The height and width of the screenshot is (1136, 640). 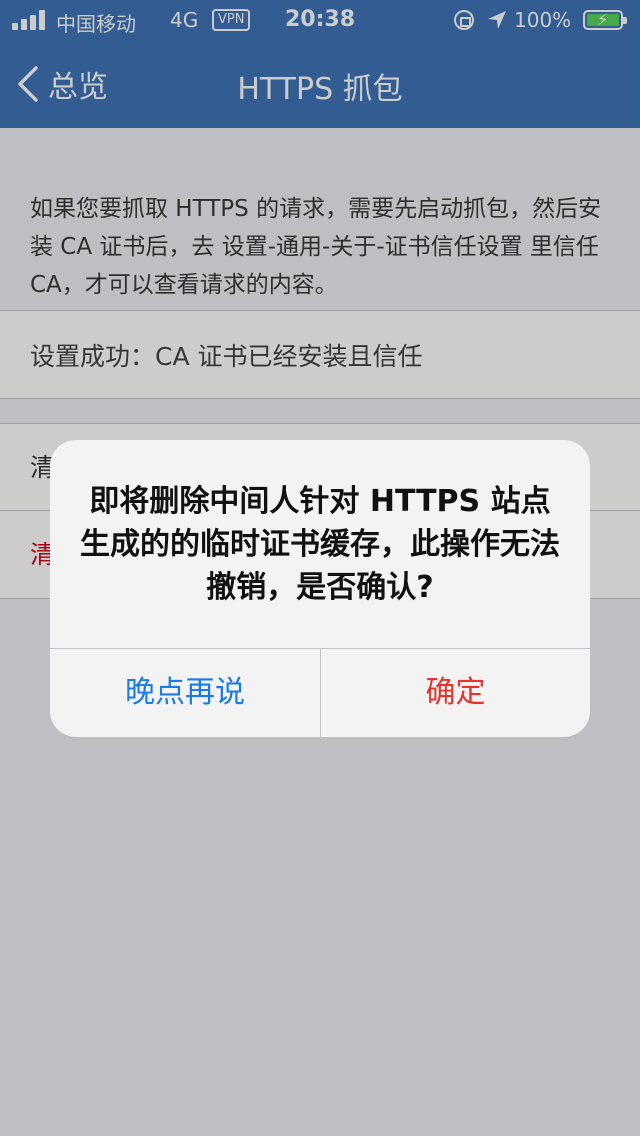 What do you see at coordinates (185, 693) in the screenshot?
I see `later-button: 晚点再说` at bounding box center [185, 693].